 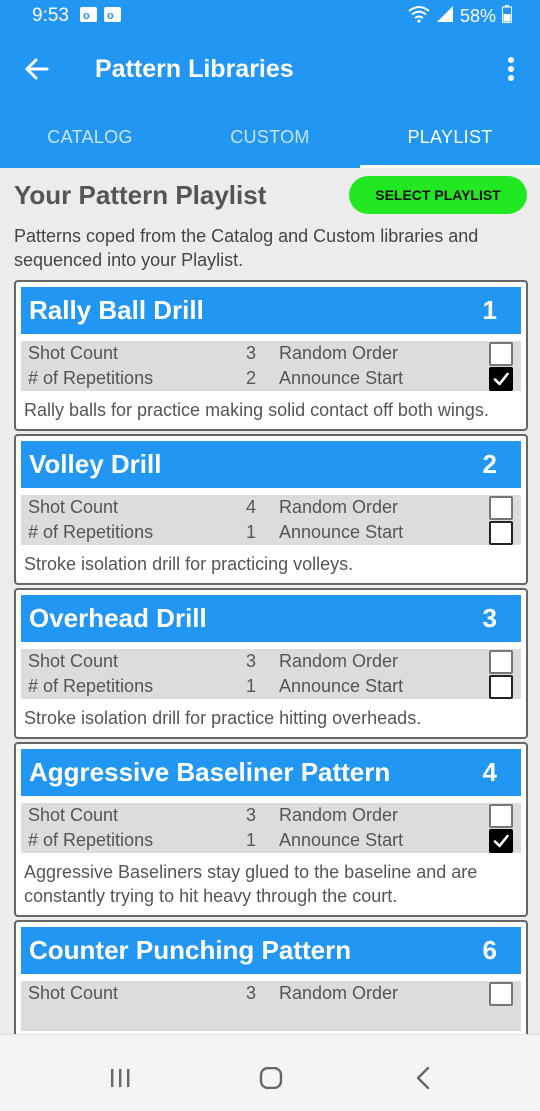 I want to click on pattern-header: Volley Drill 2, so click(x=271, y=464).